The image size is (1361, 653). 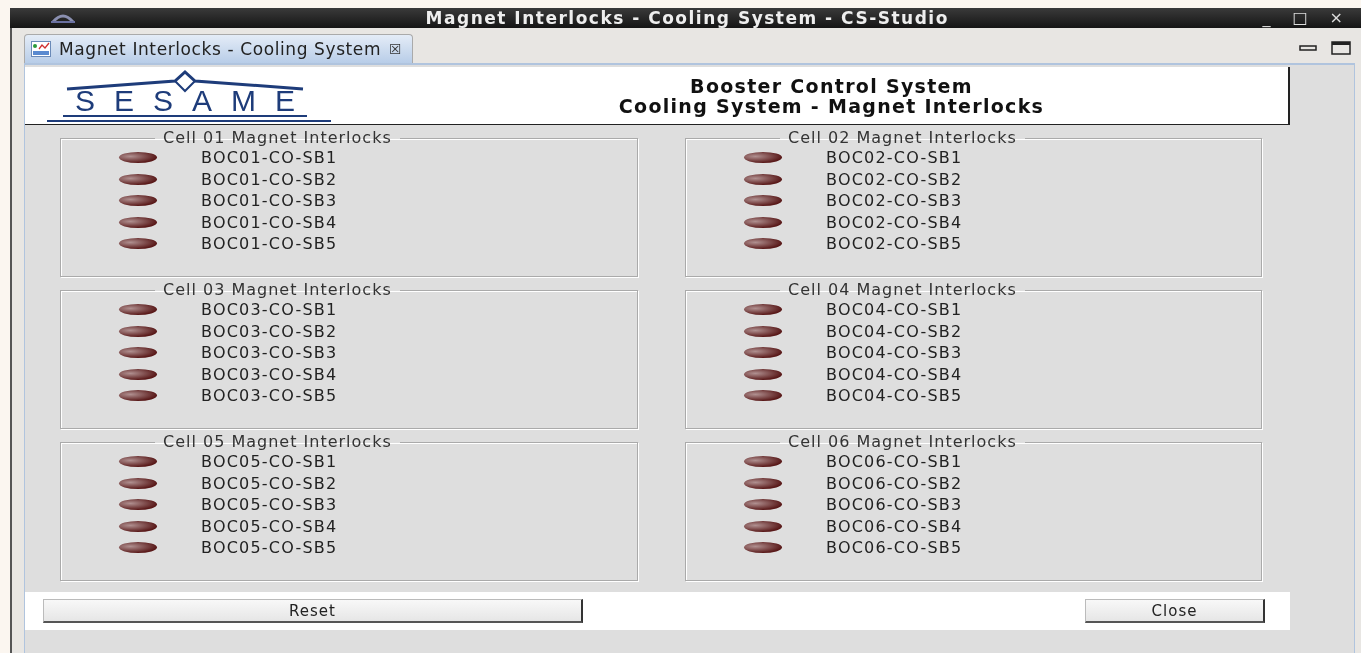 I want to click on interlock-label: BOC04-CO-SB3, so click(x=894, y=353).